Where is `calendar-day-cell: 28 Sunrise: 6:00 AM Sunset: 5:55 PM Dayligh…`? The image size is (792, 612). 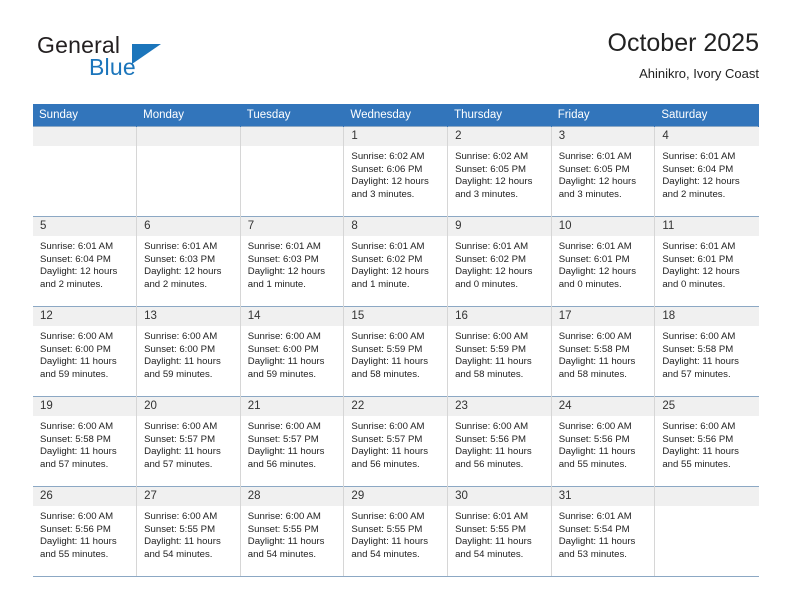 calendar-day-cell: 28 Sunrise: 6:00 AM Sunset: 5:55 PM Dayligh… is located at coordinates (292, 531).